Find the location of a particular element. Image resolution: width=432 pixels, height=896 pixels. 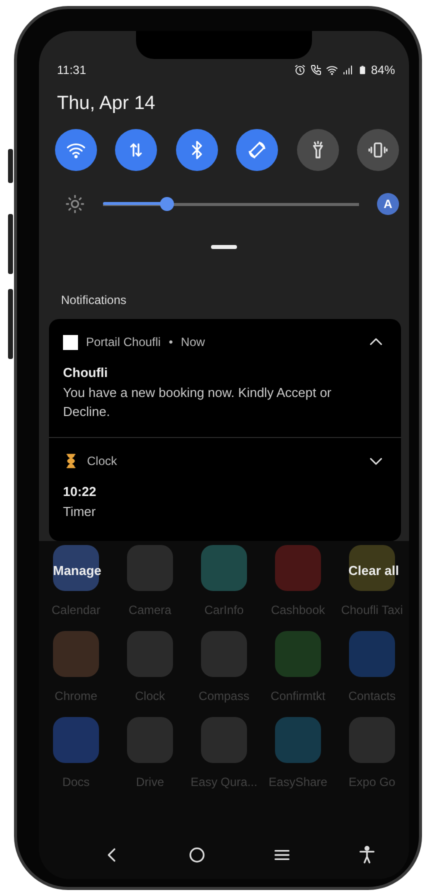

app-name: Portail Choufli is located at coordinates (123, 342).